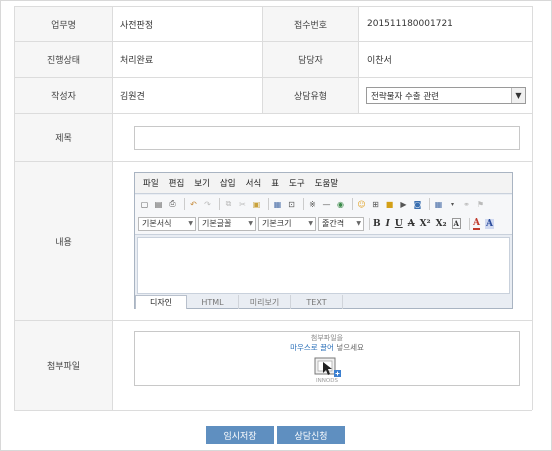  Describe the element at coordinates (480, 204) in the screenshot. I see `bookmark-icon: ⚑` at that location.